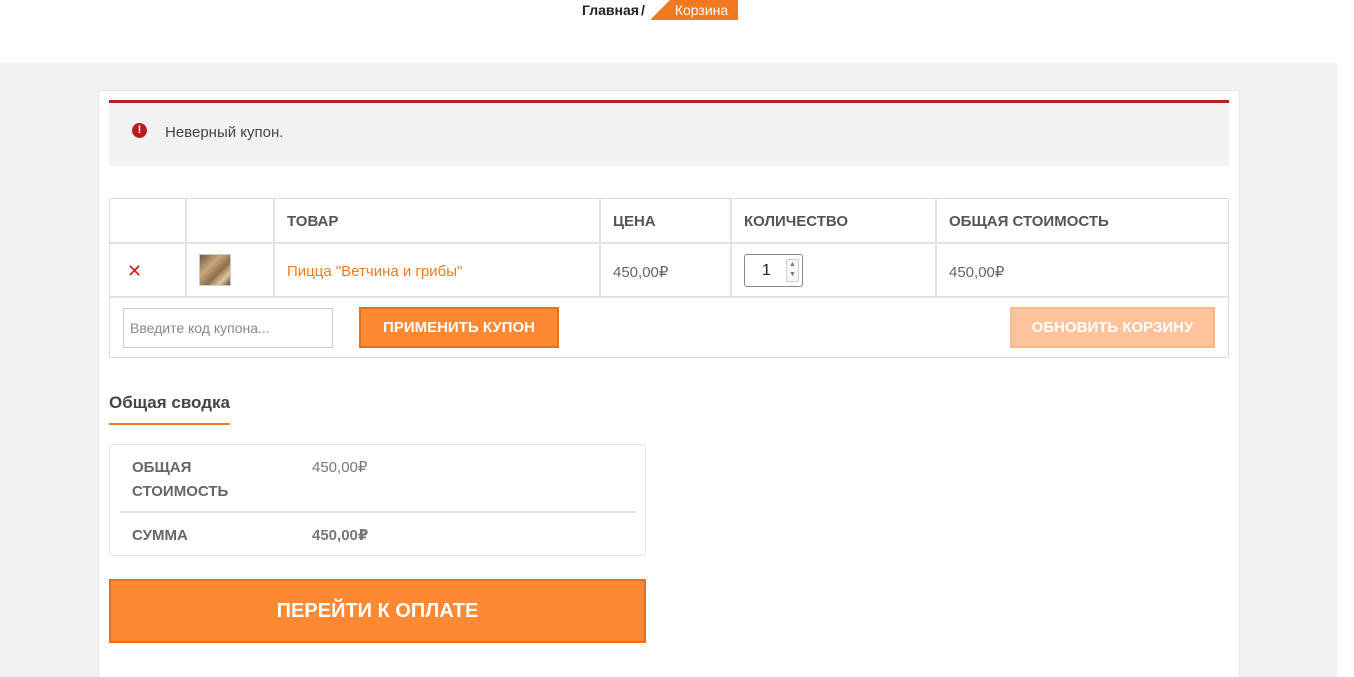  I want to click on total-value: 450,00₽, so click(340, 535).